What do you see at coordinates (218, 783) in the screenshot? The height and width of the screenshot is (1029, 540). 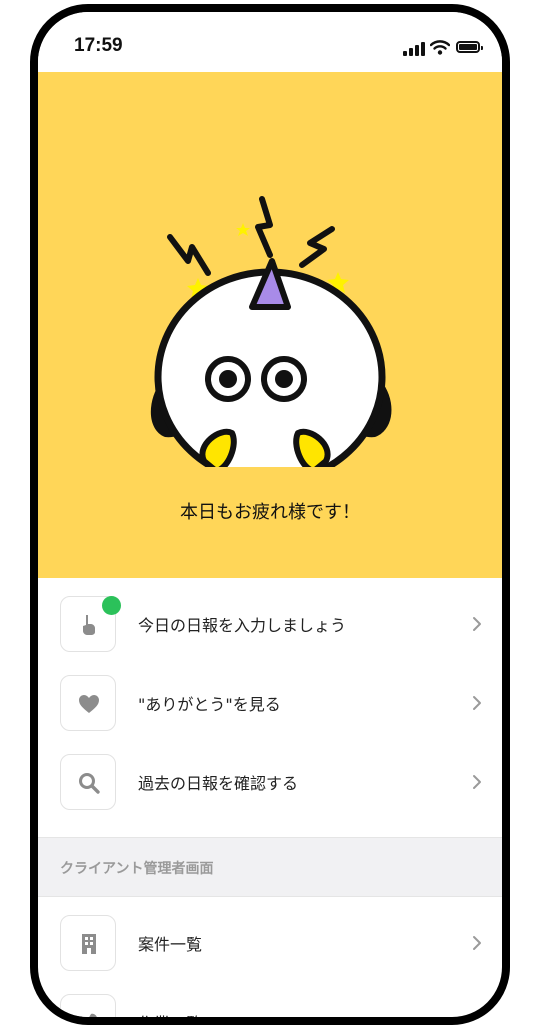 I see `menu-item-label: 過去の日報を確認する` at bounding box center [218, 783].